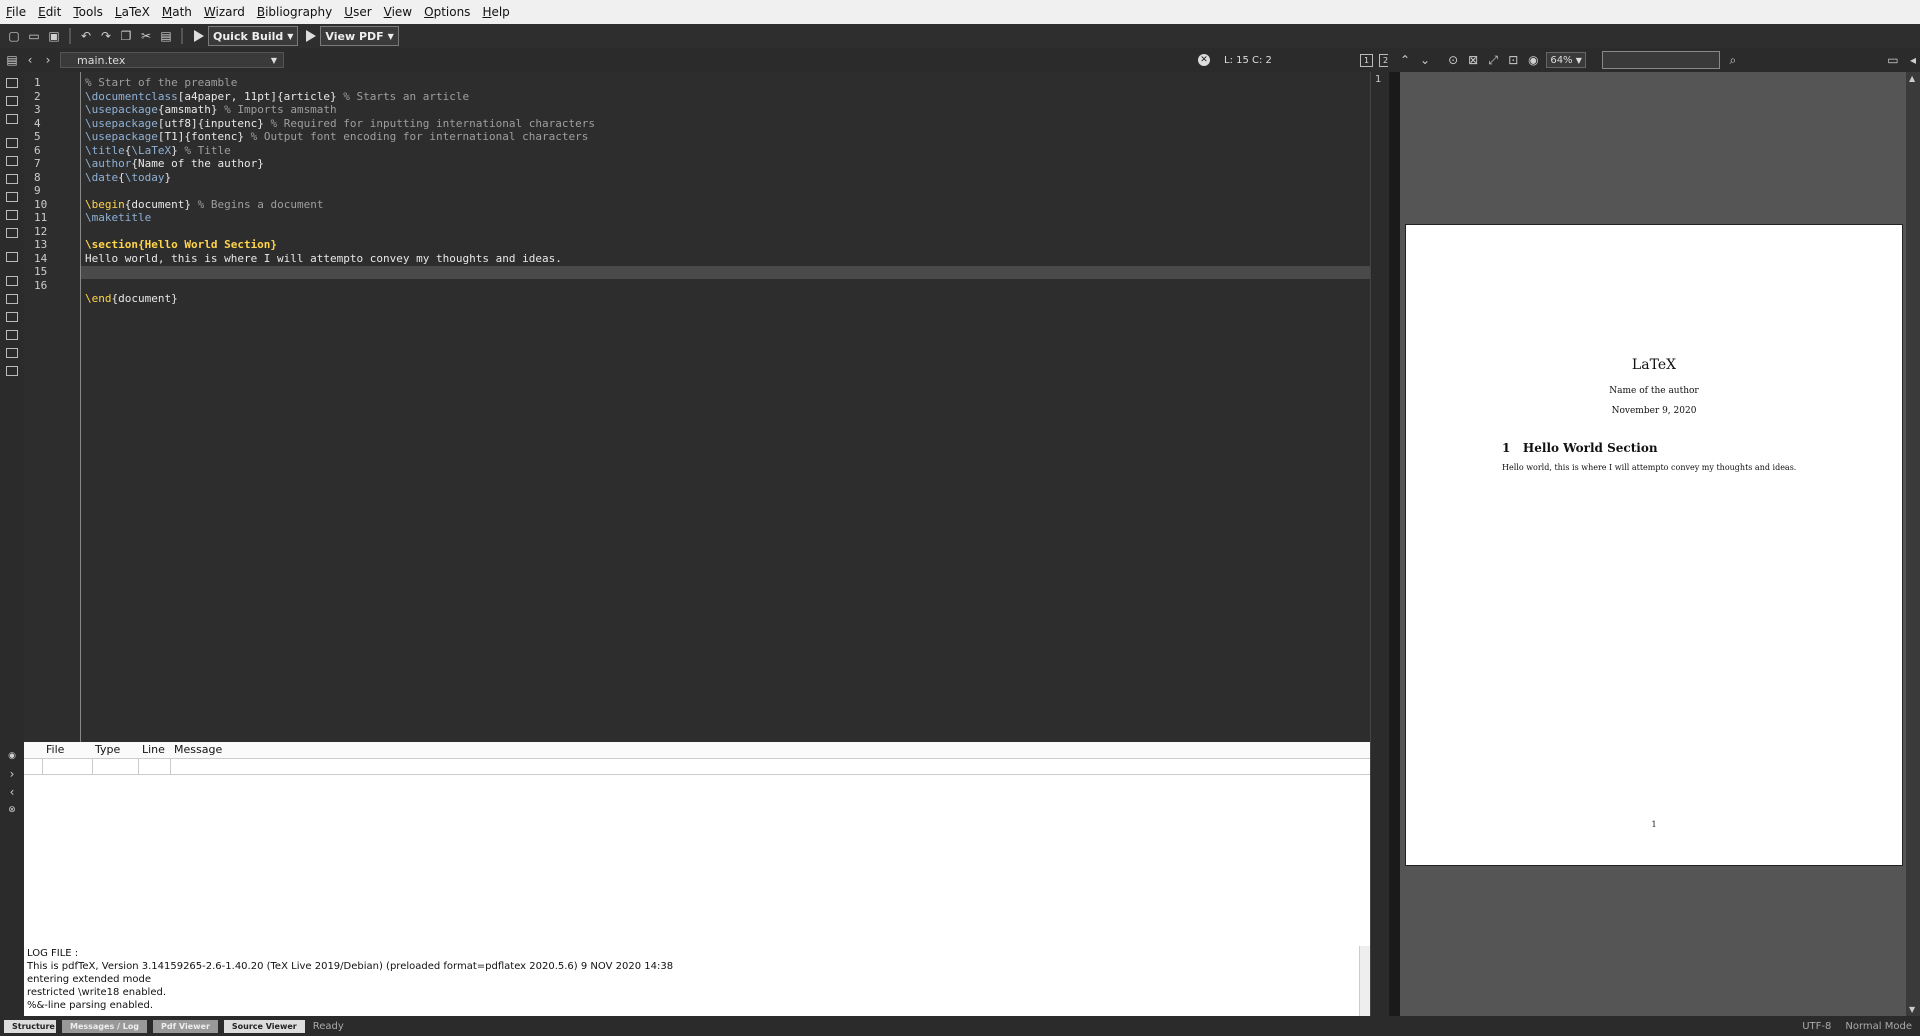 The image size is (1920, 1036). What do you see at coordinates (1733, 60) in the screenshot?
I see `search-icon: ⌕` at bounding box center [1733, 60].